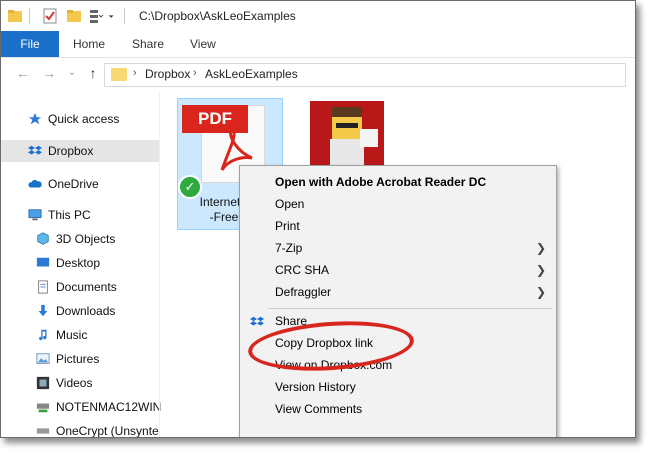 Image resolution: width=651 pixels, height=453 pixels. What do you see at coordinates (203, 44) in the screenshot?
I see `tab-view: View` at bounding box center [203, 44].